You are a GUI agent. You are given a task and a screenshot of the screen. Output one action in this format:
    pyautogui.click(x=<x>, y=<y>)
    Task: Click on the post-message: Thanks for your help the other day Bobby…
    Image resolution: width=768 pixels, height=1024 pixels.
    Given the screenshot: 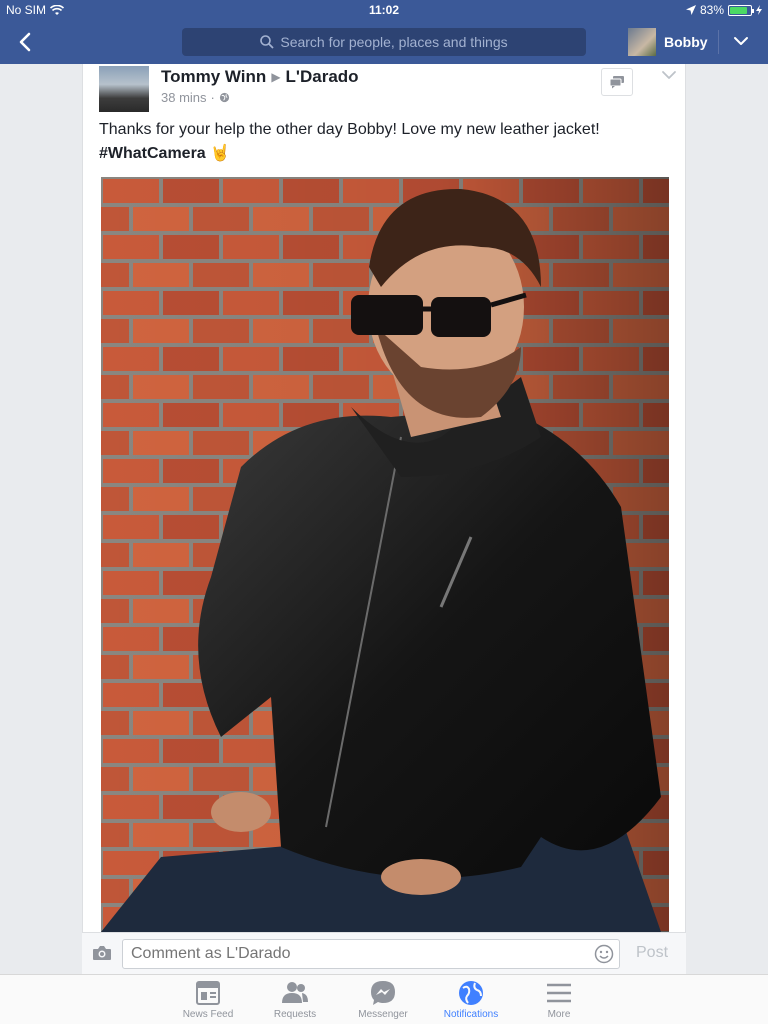 What is the action you would take?
    pyautogui.click(x=349, y=129)
    